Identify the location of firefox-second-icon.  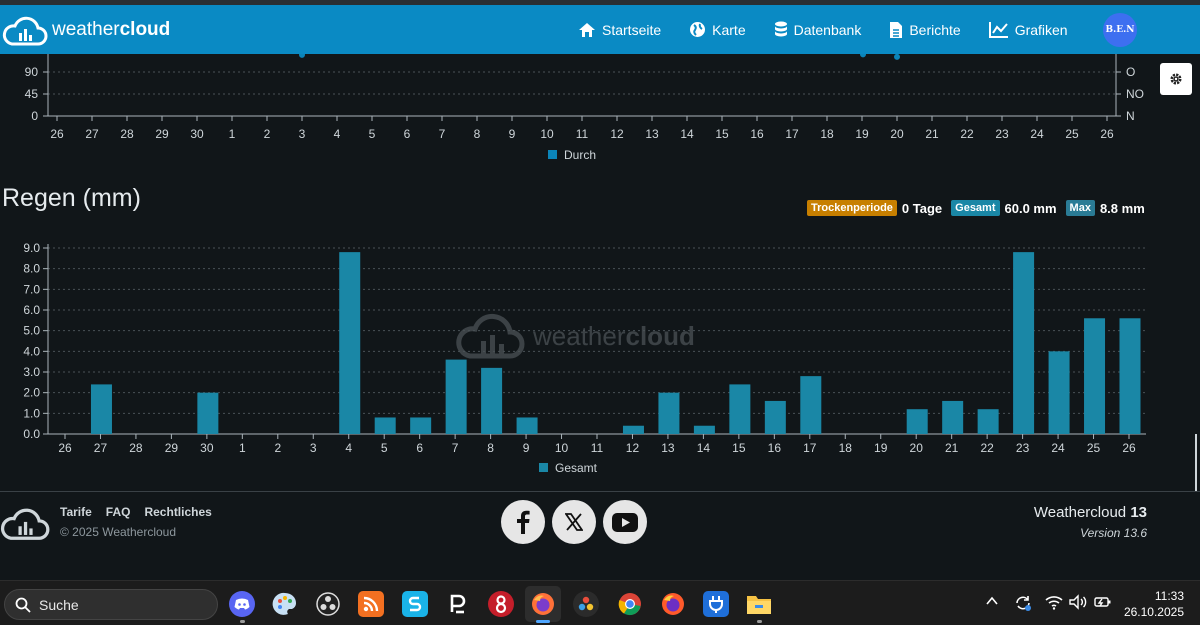
(673, 604).